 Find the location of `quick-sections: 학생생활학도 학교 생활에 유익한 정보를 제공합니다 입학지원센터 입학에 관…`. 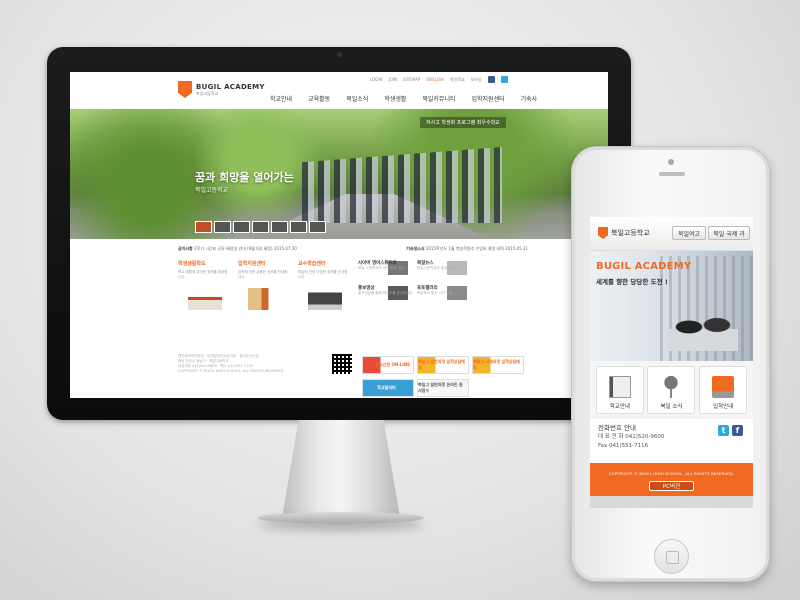

quick-sections: 학생생활학도 학교 생활에 유익한 정보를 제공합니다 입학지원센터 입학에 관… is located at coordinates (263, 285).